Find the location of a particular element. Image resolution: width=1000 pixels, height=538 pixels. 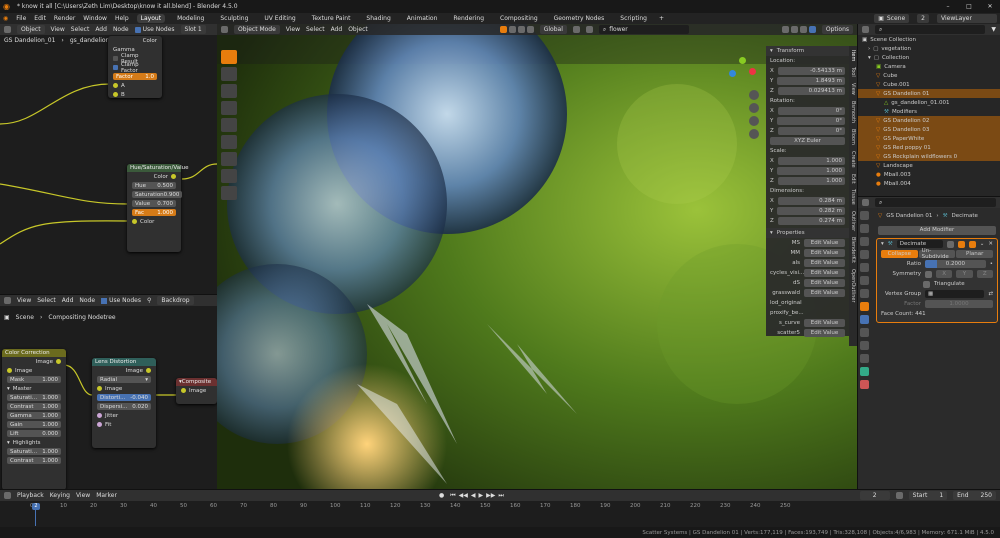

properties-editor-type-icon is located at coordinates (865, 202).